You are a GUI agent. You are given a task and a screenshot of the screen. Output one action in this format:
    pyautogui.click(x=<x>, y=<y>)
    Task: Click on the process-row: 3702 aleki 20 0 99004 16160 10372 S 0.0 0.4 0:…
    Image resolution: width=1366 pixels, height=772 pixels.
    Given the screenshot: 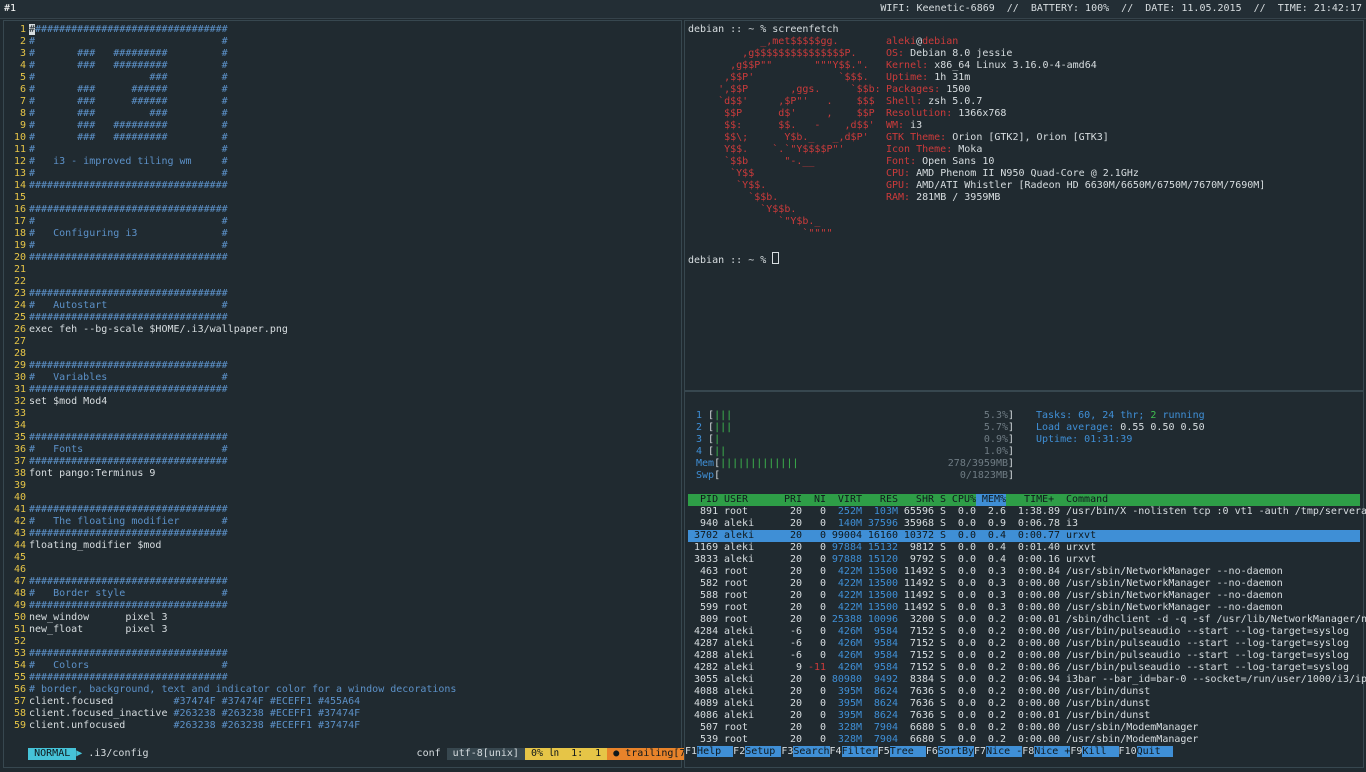 What is the action you would take?
    pyautogui.click(x=1024, y=536)
    